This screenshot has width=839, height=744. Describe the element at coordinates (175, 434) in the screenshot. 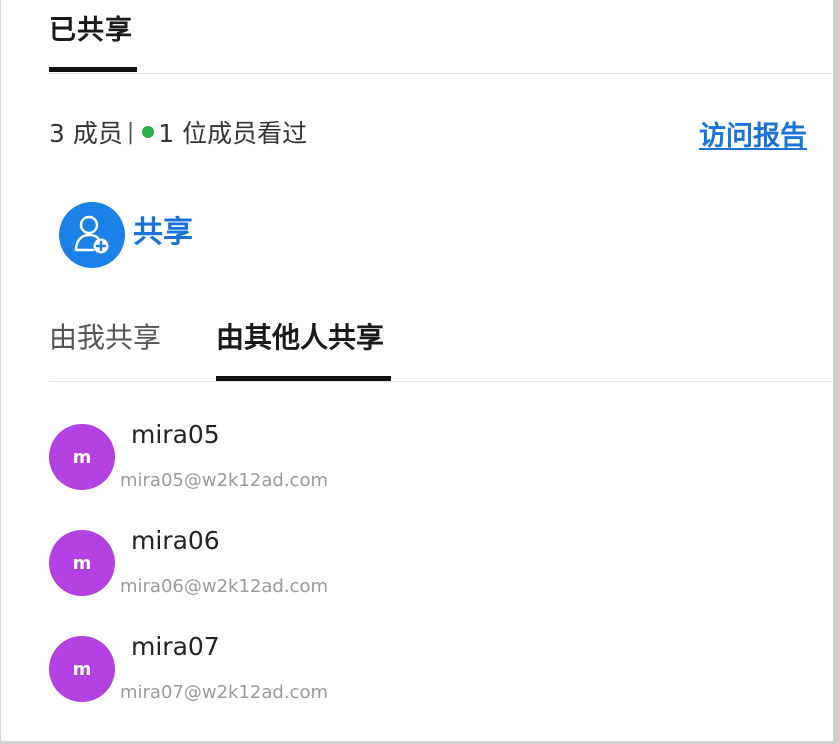

I see `member-name: mira05` at that location.